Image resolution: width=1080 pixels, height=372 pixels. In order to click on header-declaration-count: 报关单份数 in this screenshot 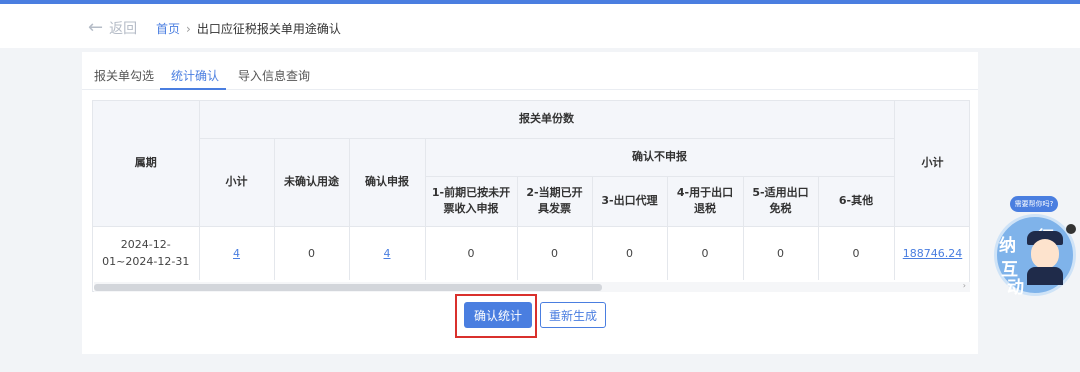, I will do `click(547, 120)`.